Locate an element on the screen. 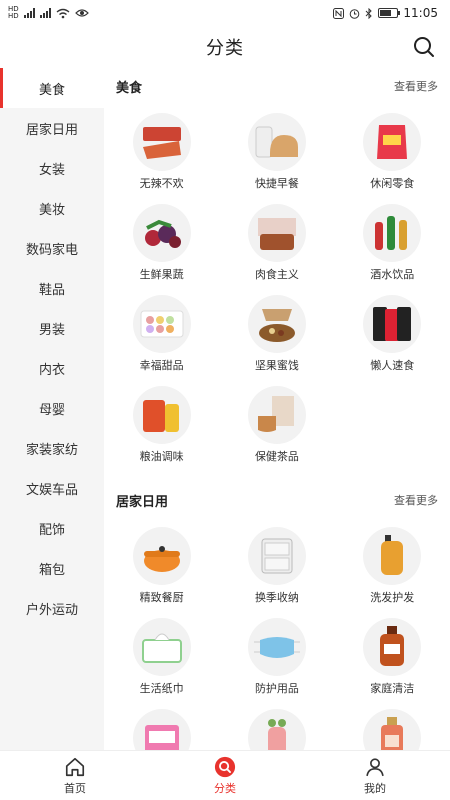  nuts-icon is located at coordinates (276, 324).